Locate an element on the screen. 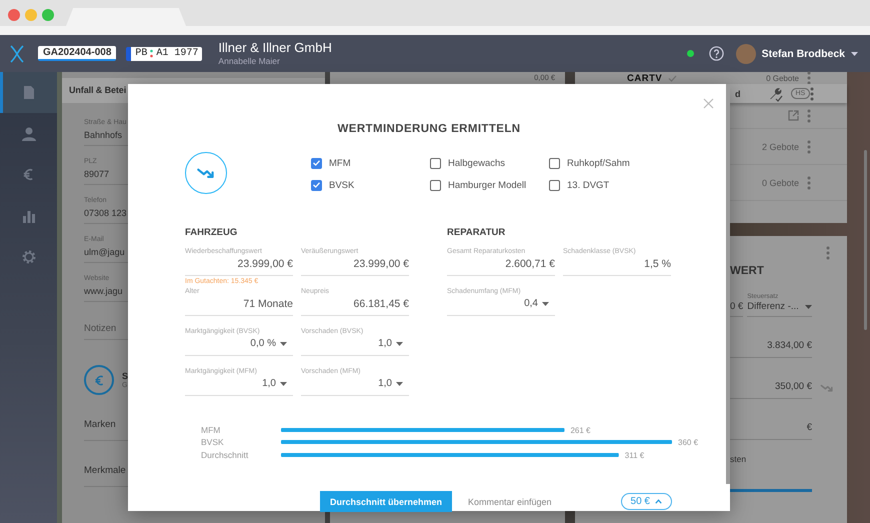 The width and height of the screenshot is (870, 523). case-number: GA202404-008 is located at coordinates (77, 53).